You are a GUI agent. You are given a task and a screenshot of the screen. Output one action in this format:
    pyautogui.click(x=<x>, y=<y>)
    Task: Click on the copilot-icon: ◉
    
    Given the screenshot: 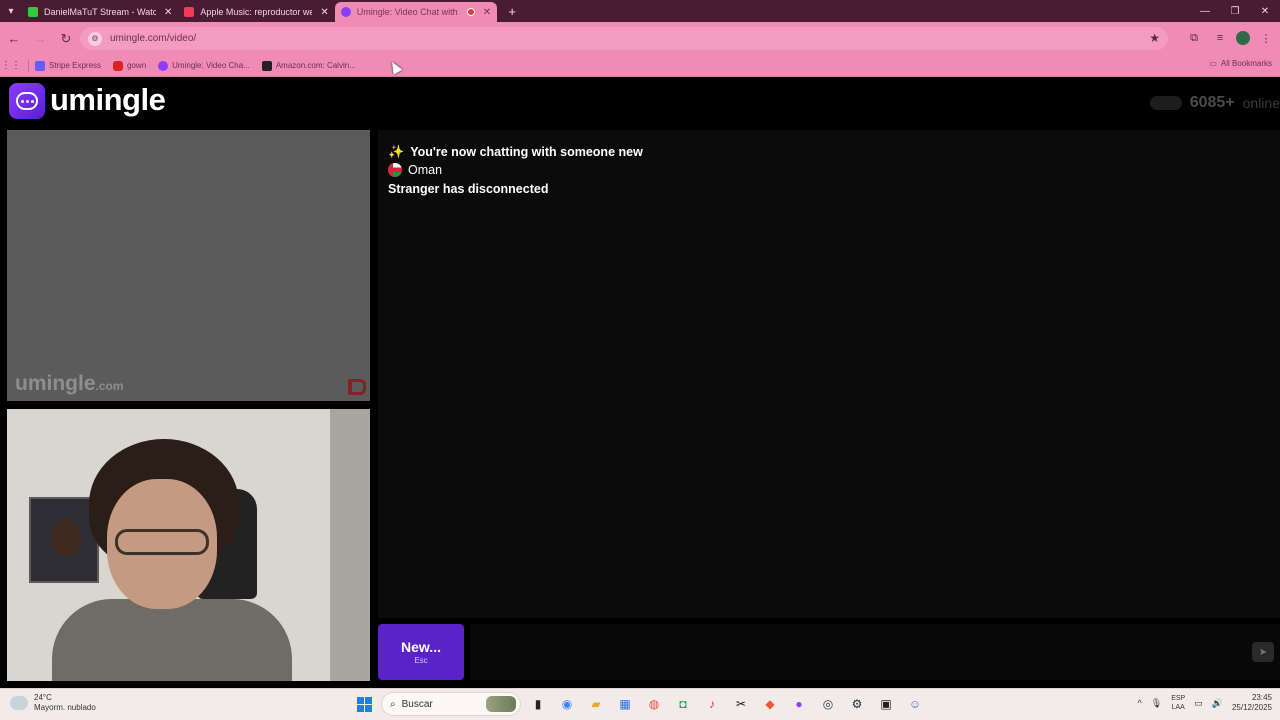 What is the action you would take?
    pyautogui.click(x=567, y=704)
    